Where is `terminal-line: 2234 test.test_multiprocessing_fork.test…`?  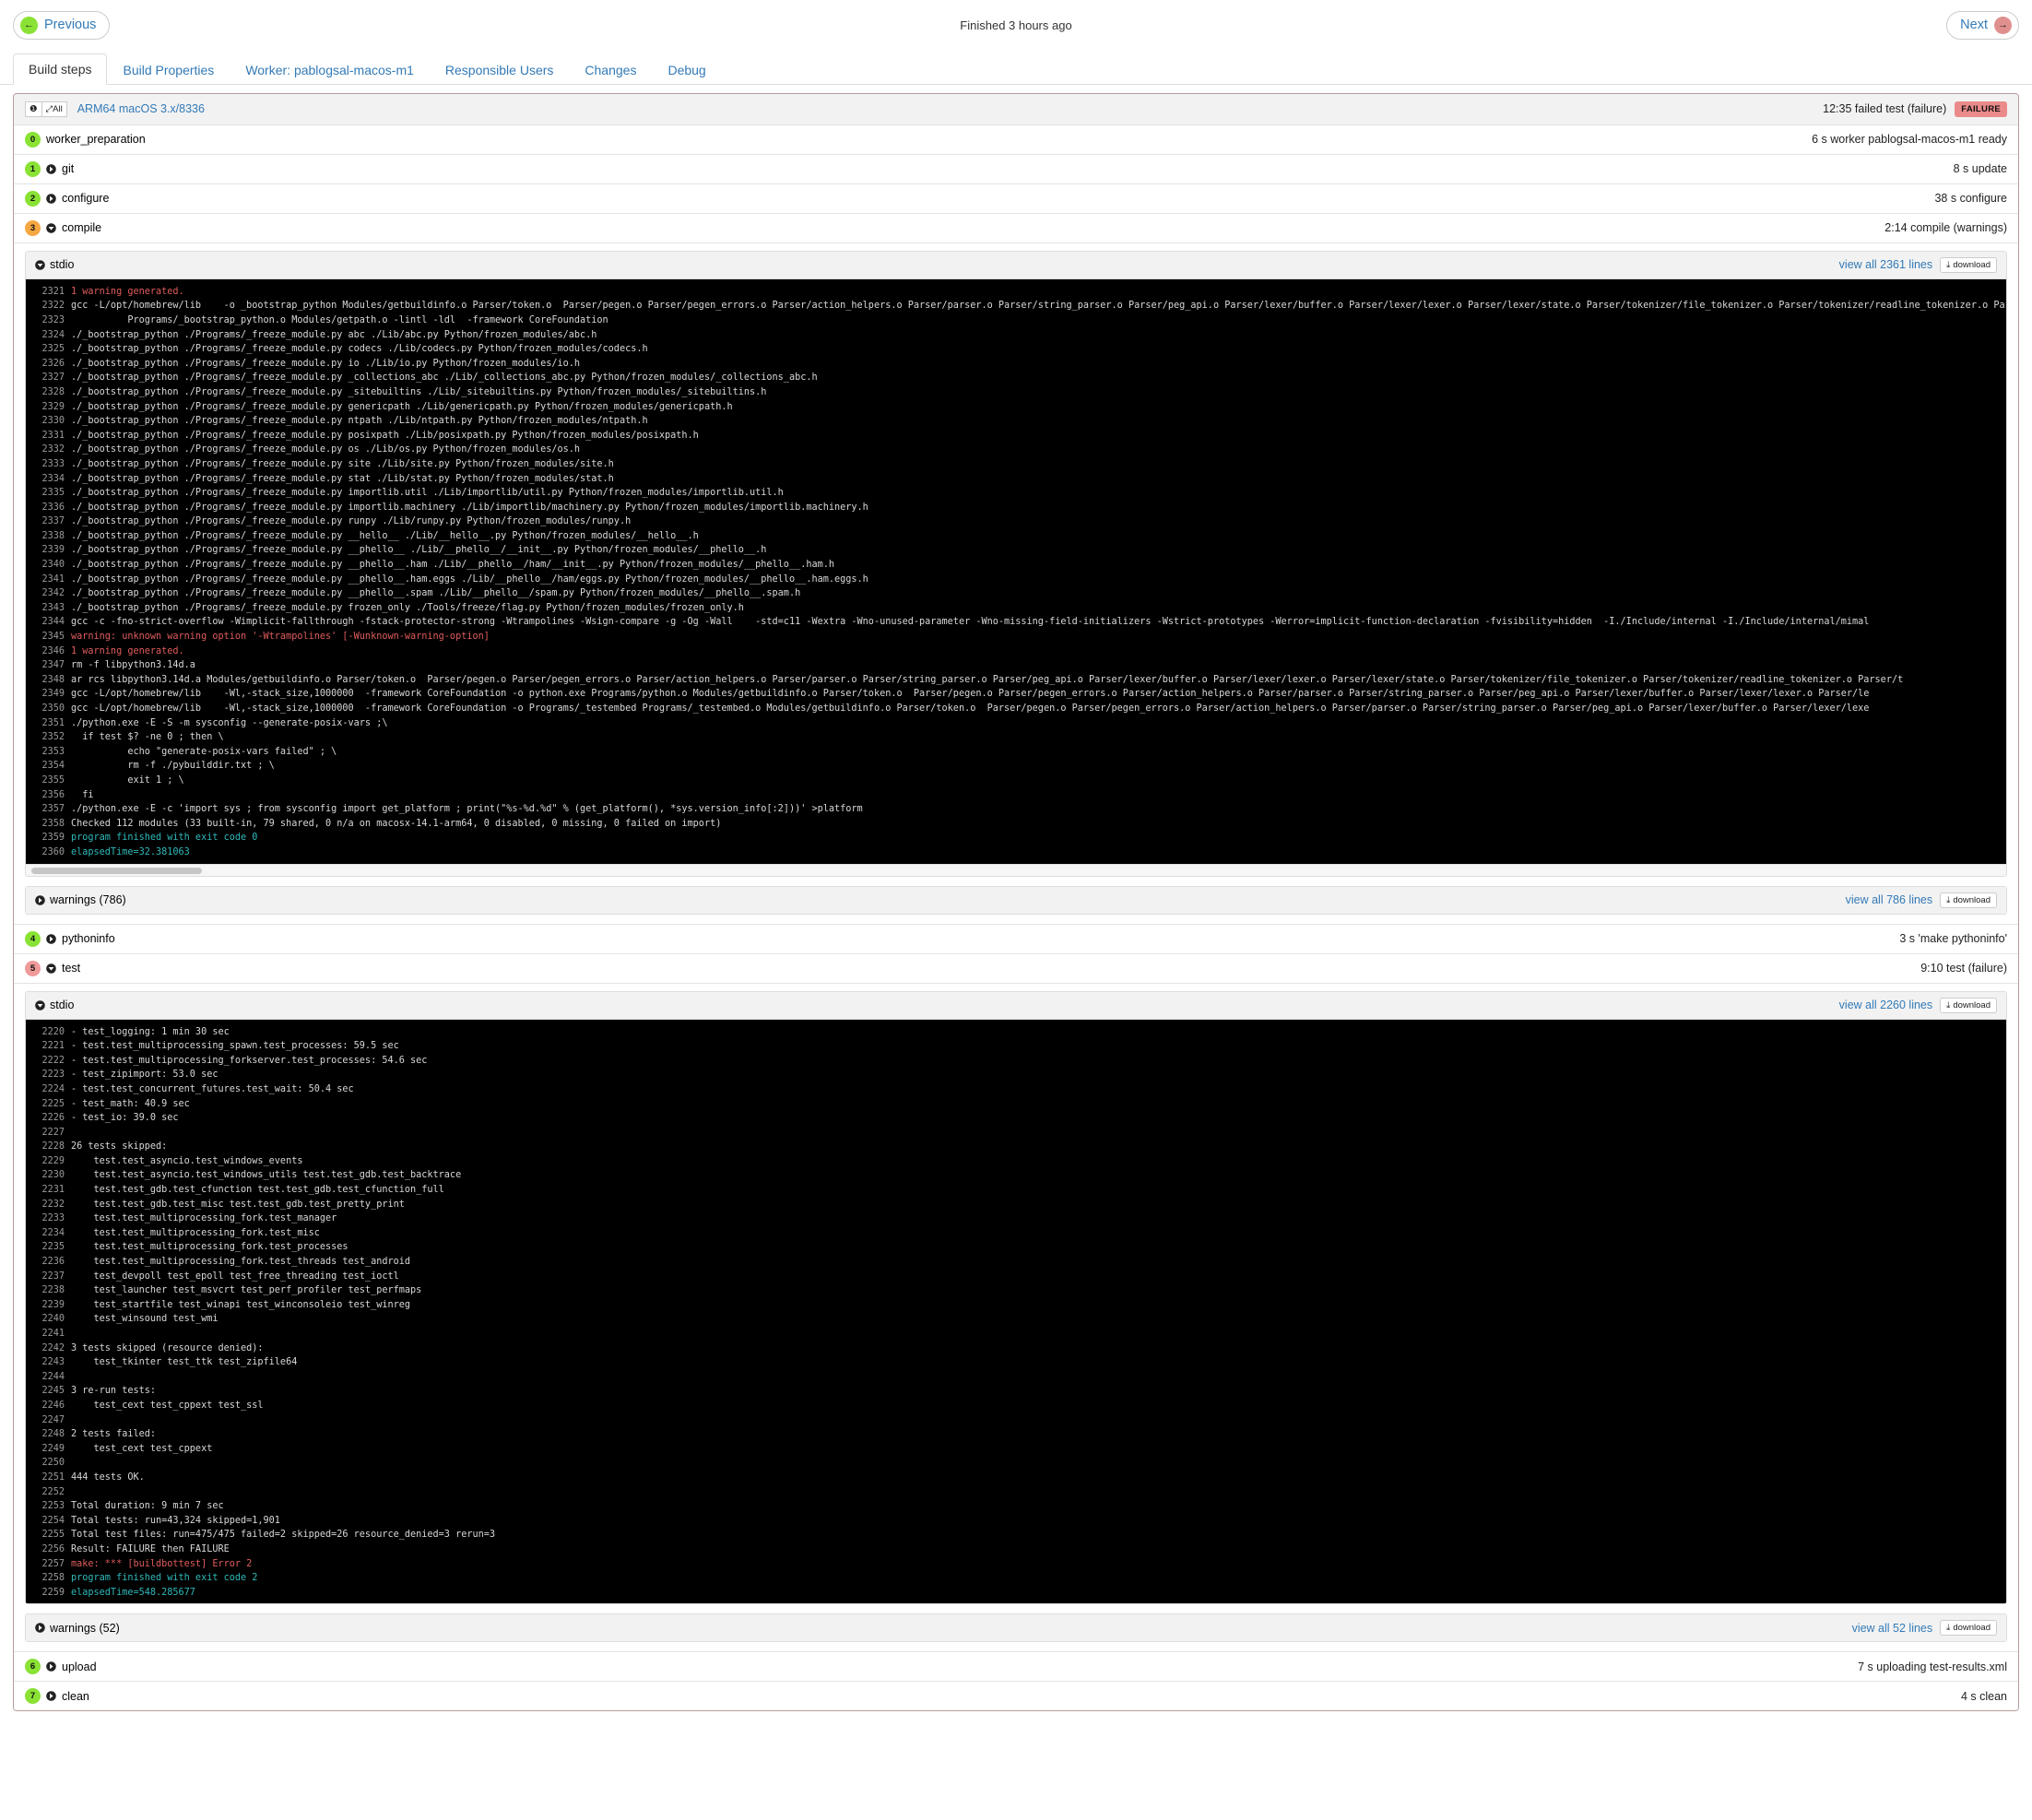 terminal-line: 2234 test.test_multiprocessing_fork.test… is located at coordinates (1016, 1233).